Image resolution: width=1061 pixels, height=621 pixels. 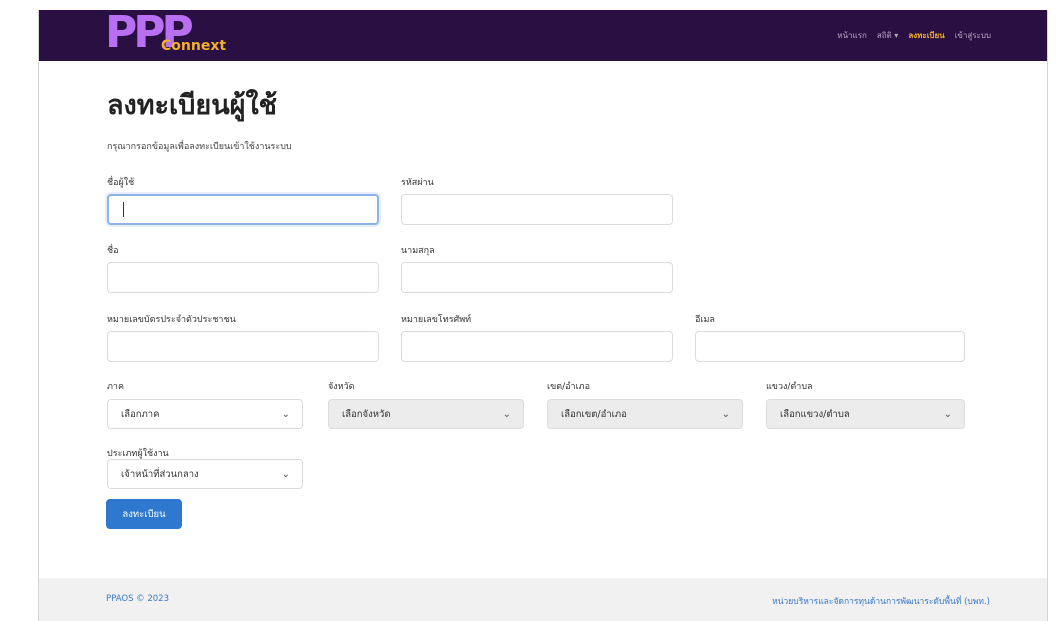 I want to click on province-selected-value: เลือกจังหวัด, so click(x=366, y=414).